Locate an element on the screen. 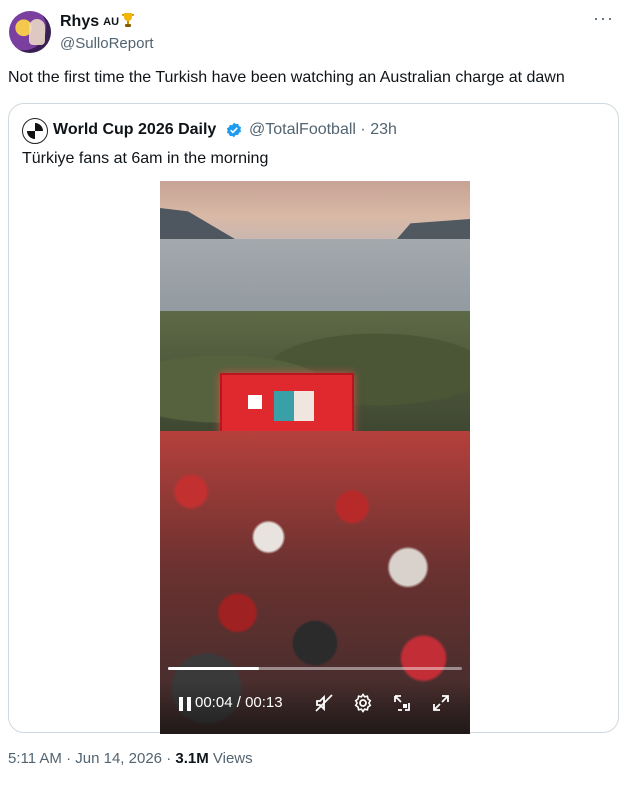  fullscreen-icon is located at coordinates (441, 705).